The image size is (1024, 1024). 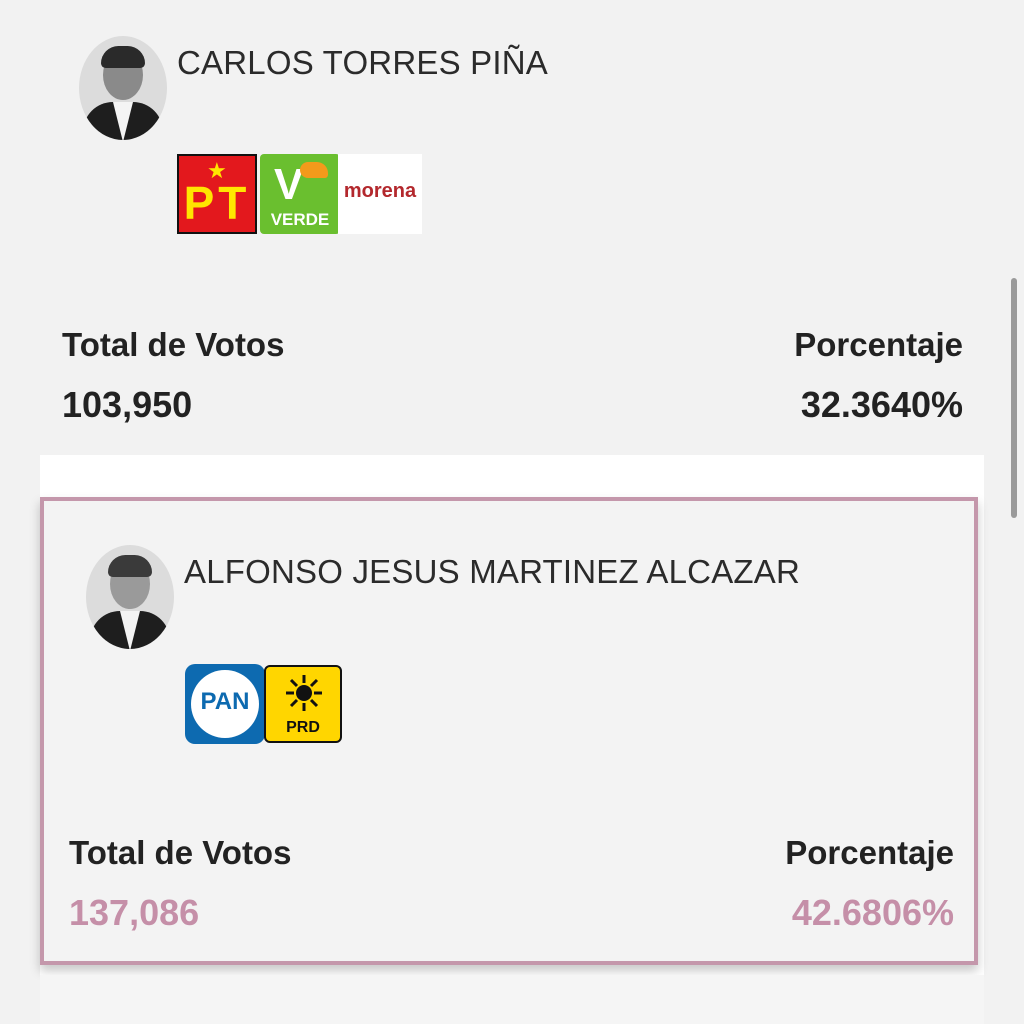 I want to click on candidate-name: ALFONSO JESUS MARTINEZ ALCAZAR, so click(x=492, y=571).